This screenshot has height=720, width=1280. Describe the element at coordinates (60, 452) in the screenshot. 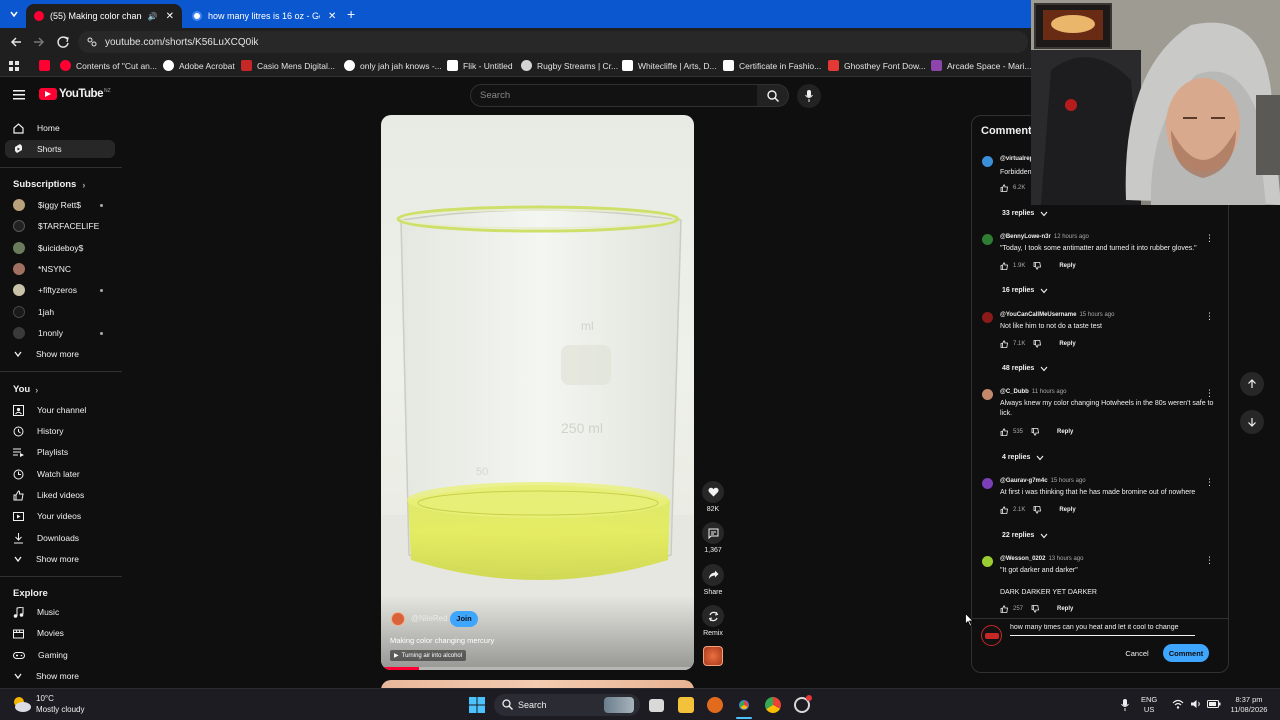

I see `sidebar-item-playlists: Playlists` at that location.